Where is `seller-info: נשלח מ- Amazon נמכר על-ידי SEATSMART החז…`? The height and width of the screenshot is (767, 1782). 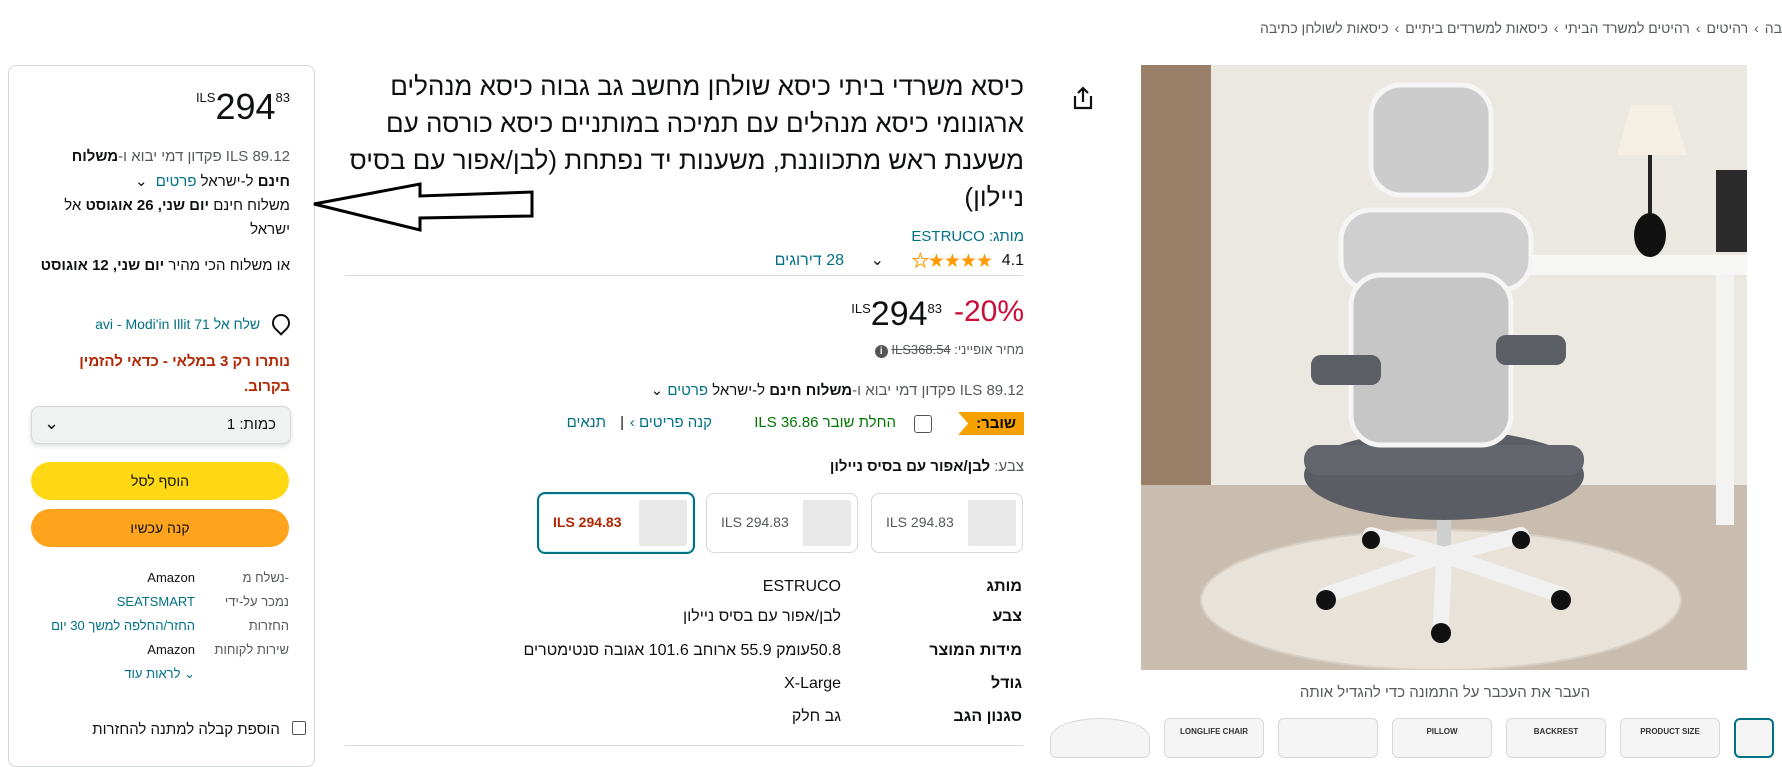
seller-info: נשלח מ- Amazon נמכר על-ידי SEATSMART החז… is located at coordinates (160, 626).